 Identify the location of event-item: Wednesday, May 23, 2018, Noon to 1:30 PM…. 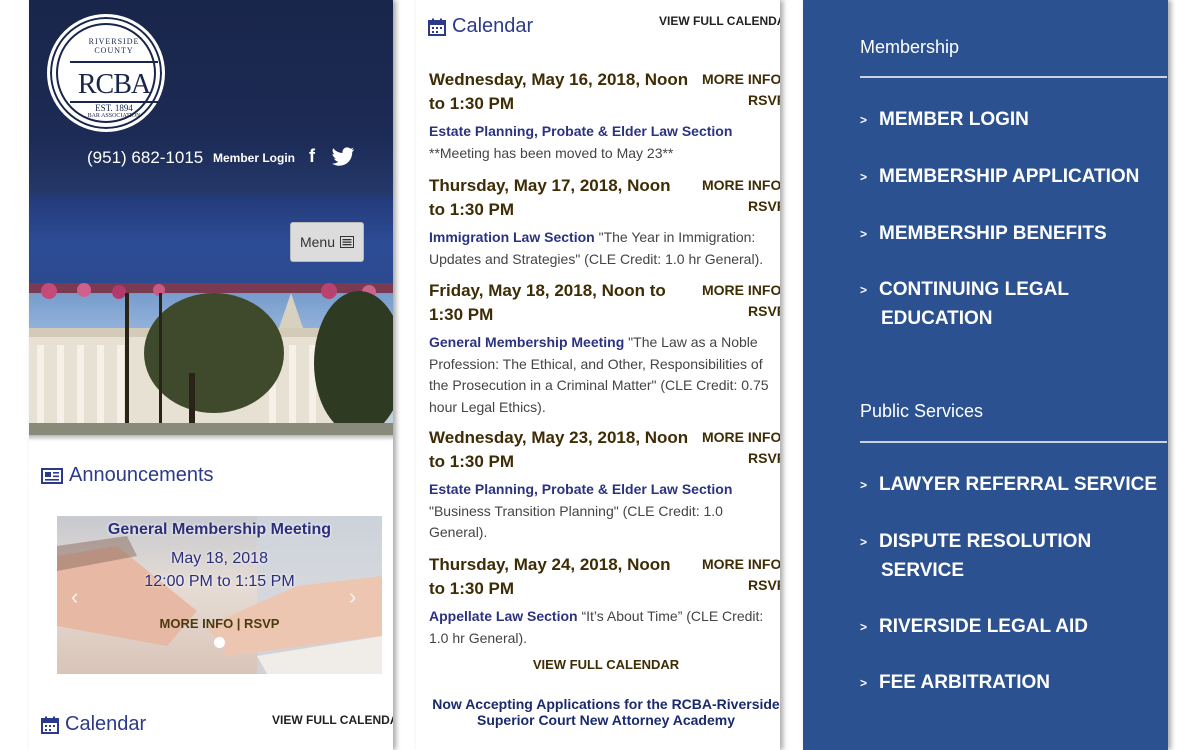
(604, 485).